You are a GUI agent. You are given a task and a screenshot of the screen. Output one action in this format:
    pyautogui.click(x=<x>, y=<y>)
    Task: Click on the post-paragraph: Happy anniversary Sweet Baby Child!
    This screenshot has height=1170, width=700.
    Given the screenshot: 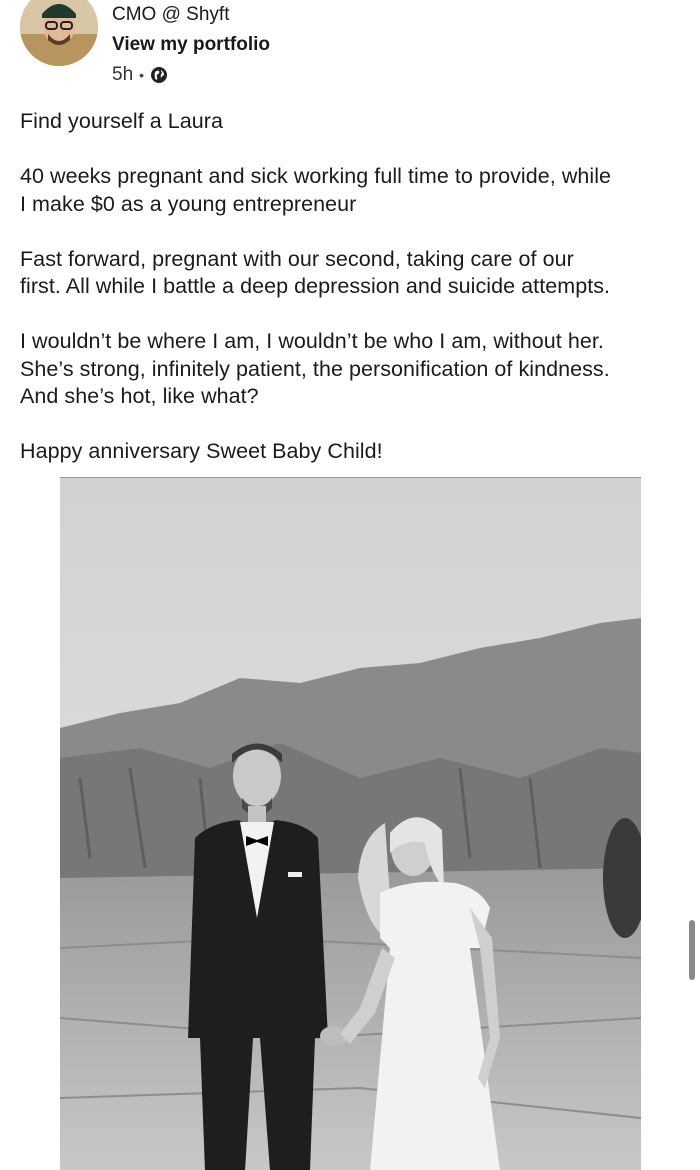 What is the action you would take?
    pyautogui.click(x=201, y=451)
    